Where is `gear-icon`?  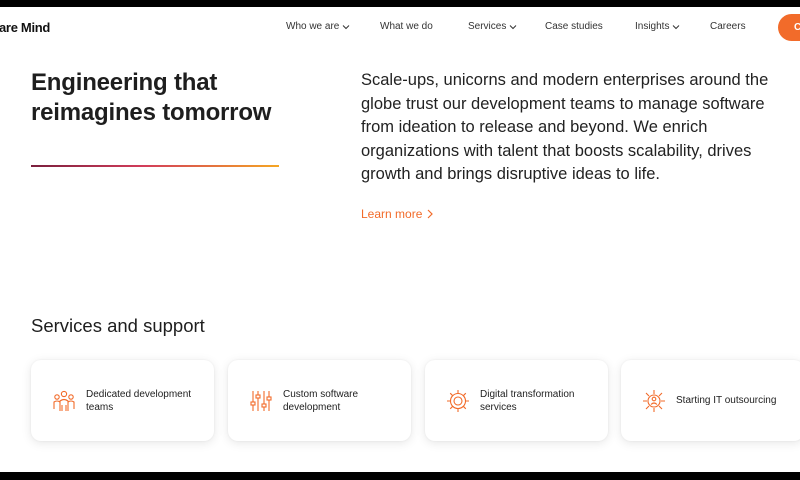
gear-icon is located at coordinates (458, 400).